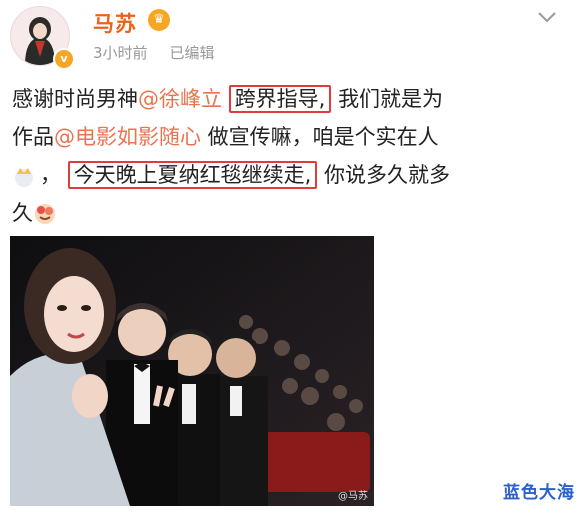  What do you see at coordinates (192, 175) in the screenshot?
I see `highlight-box-2: 今天晚上夏纳红毯继续走,` at bounding box center [192, 175].